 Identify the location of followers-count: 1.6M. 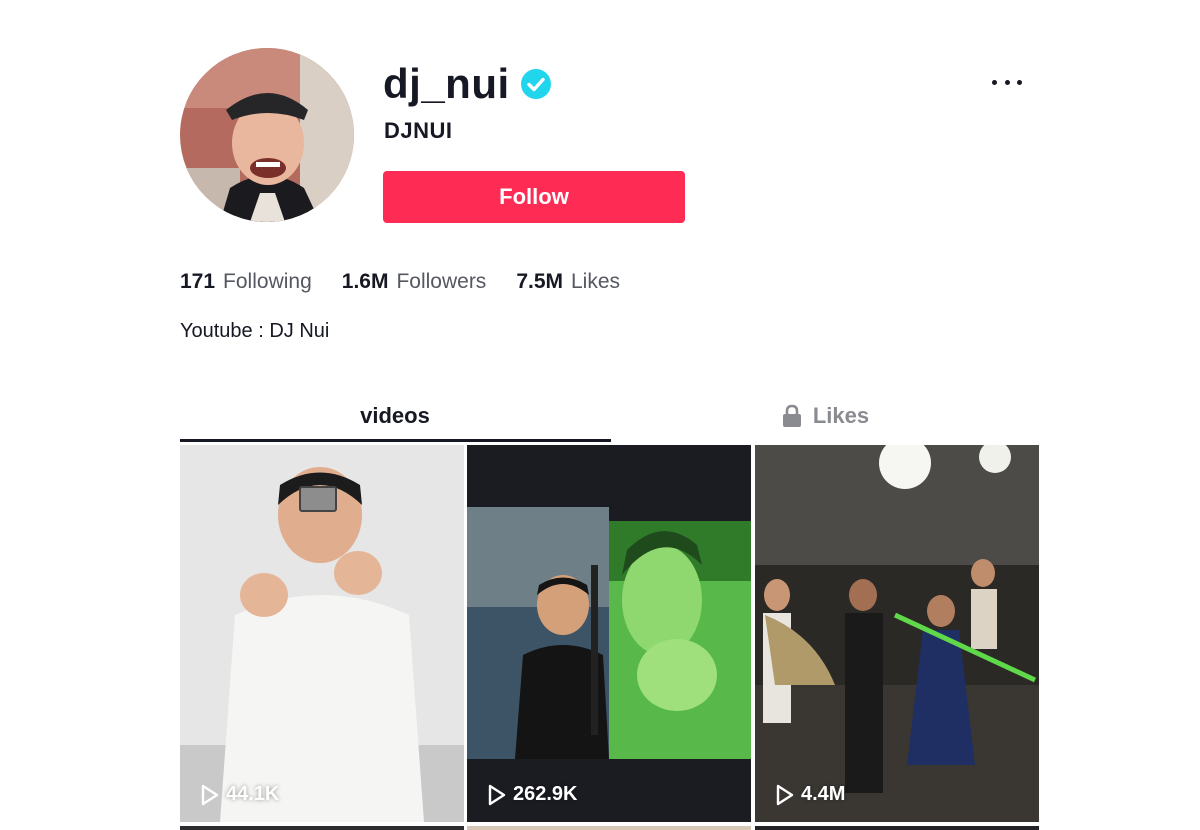
(365, 281).